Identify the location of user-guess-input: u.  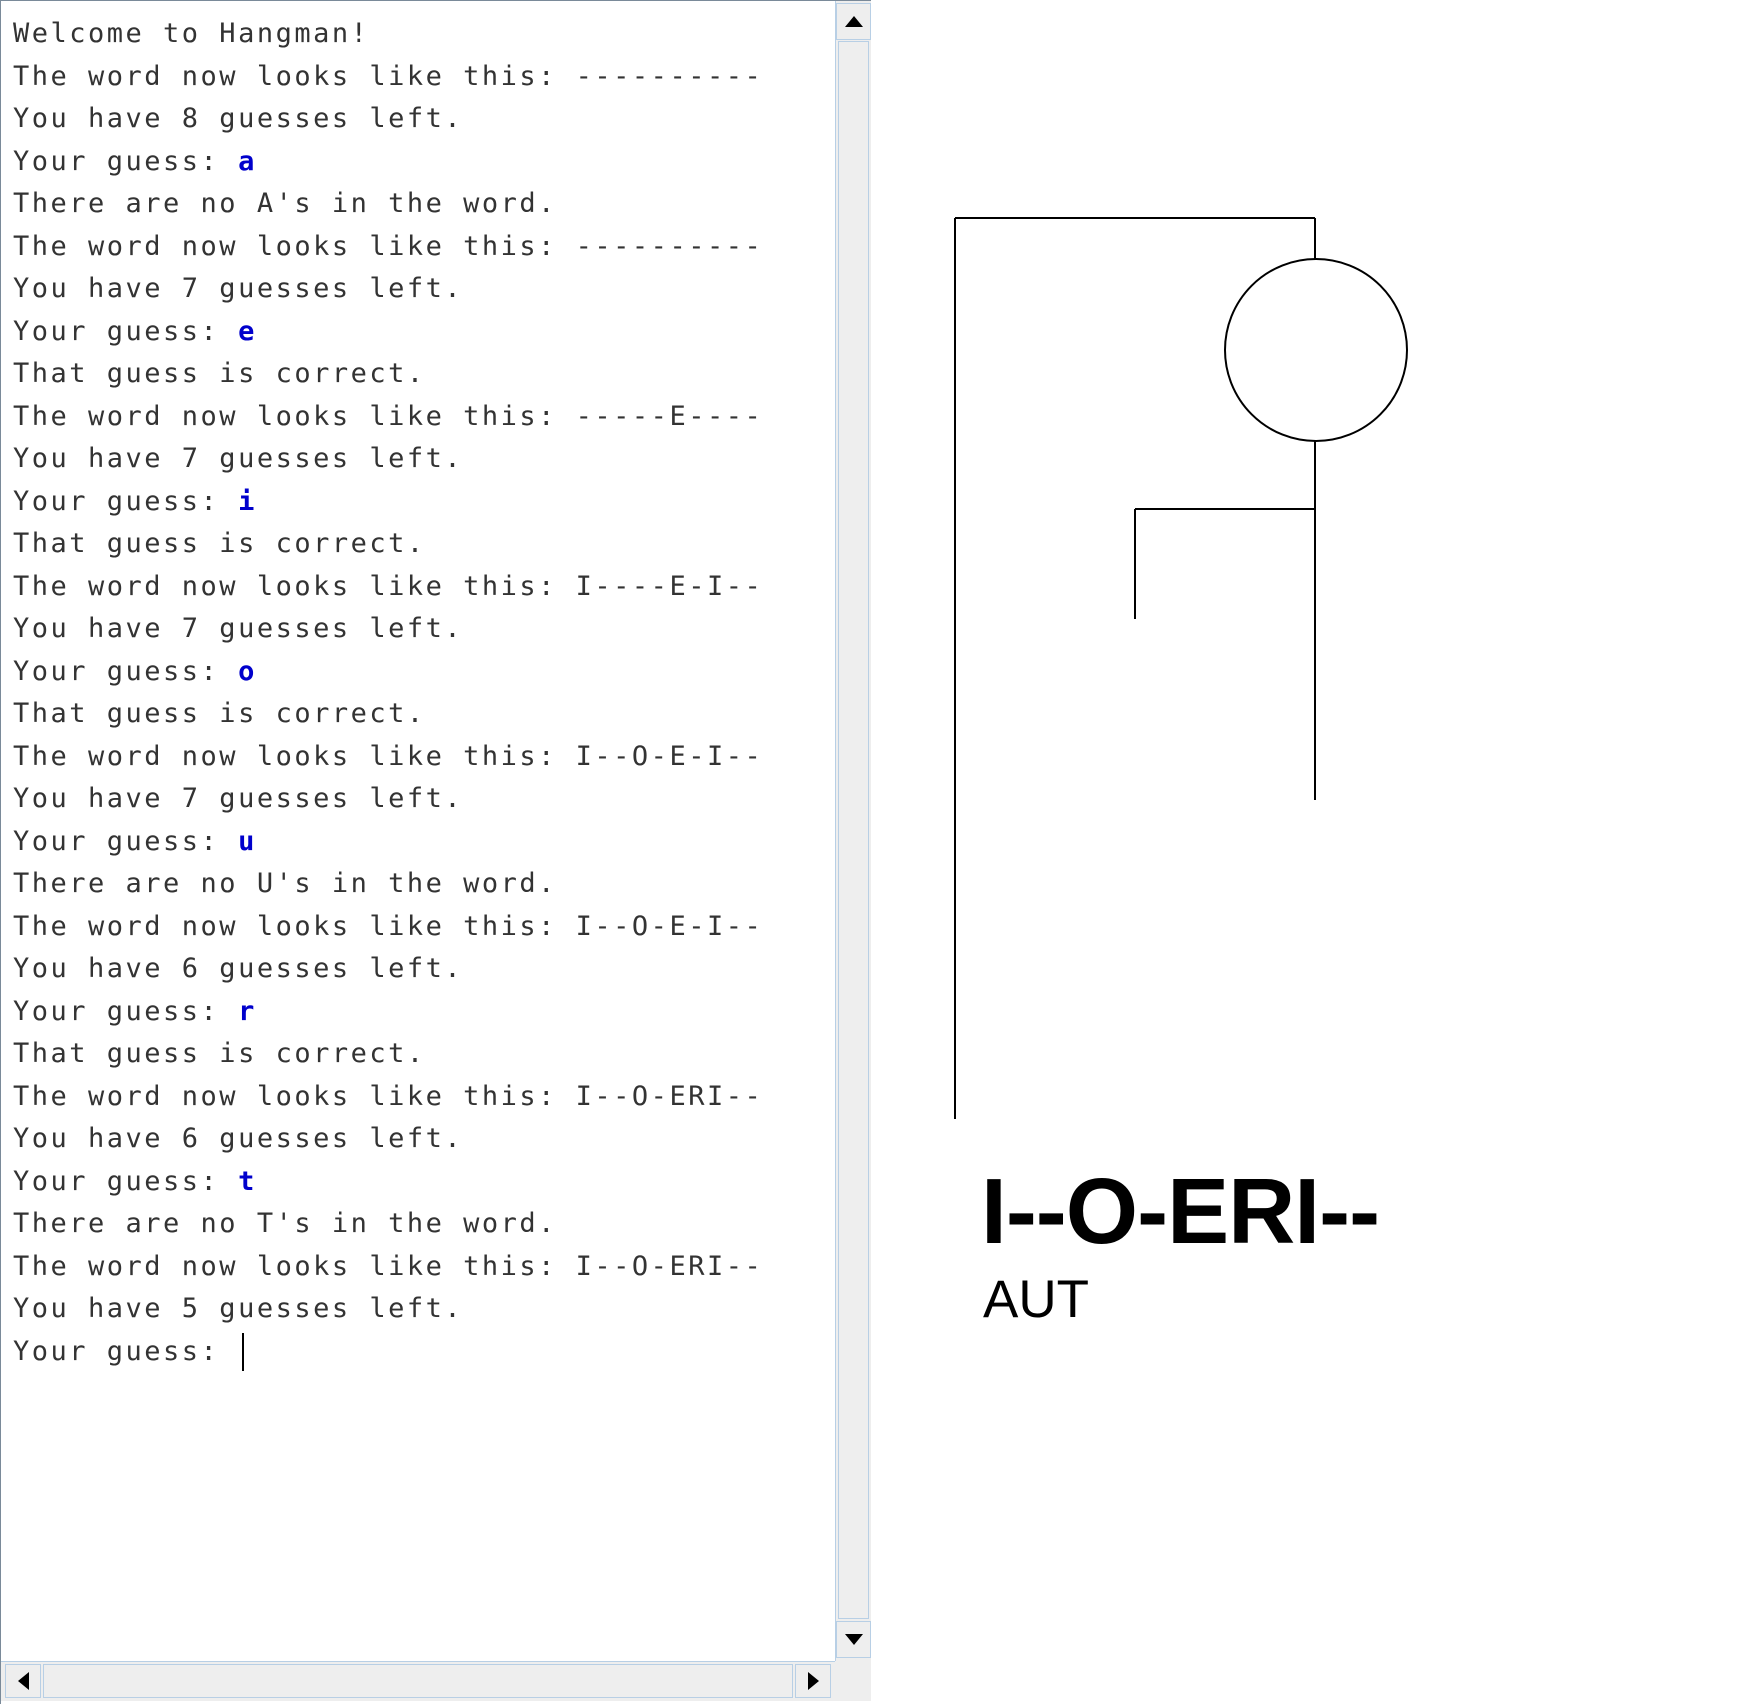
(247, 841).